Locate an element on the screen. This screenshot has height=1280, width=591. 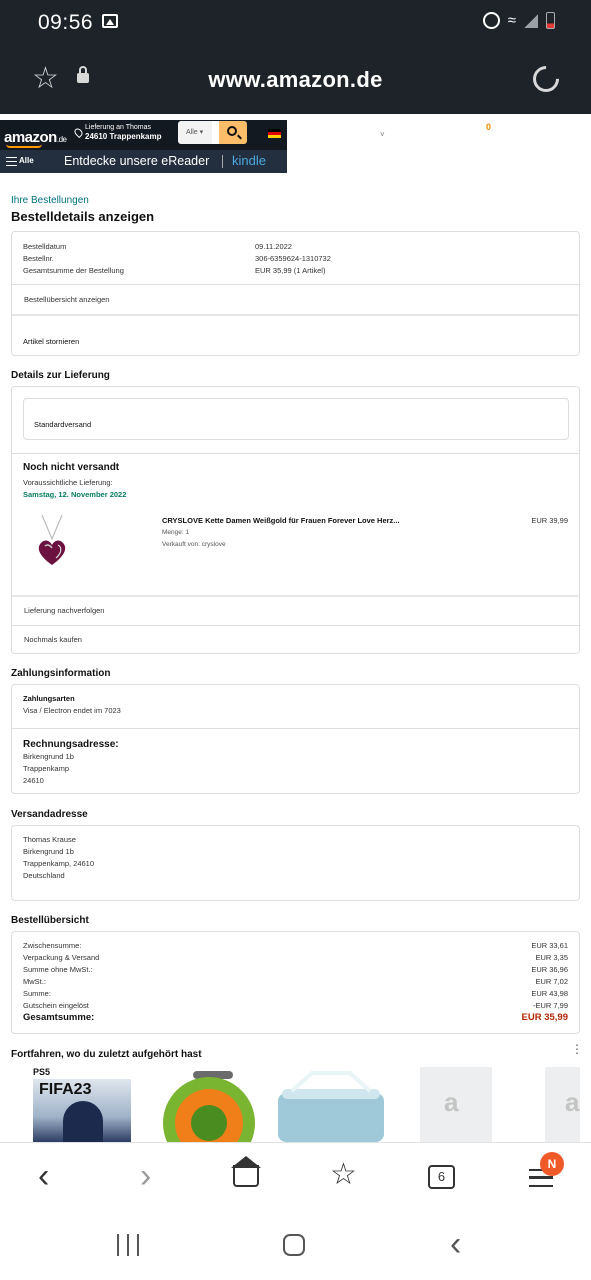
hamburger-menu-icon is located at coordinates (11, 161).